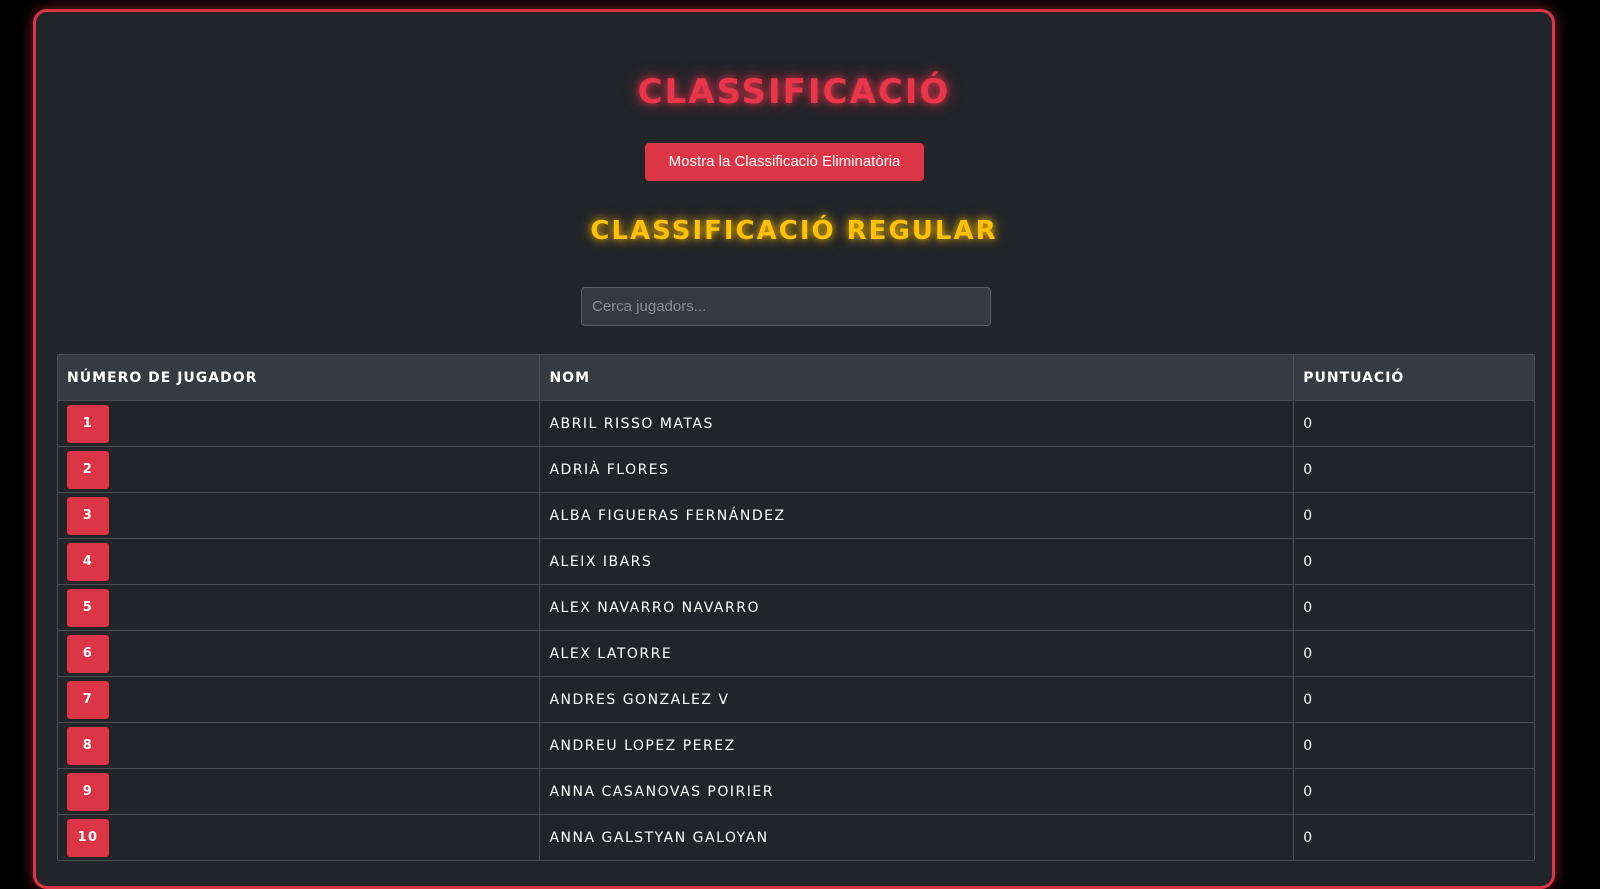 This screenshot has width=1600, height=889. Describe the element at coordinates (298, 515) in the screenshot. I see `player-number-cell: 3` at that location.